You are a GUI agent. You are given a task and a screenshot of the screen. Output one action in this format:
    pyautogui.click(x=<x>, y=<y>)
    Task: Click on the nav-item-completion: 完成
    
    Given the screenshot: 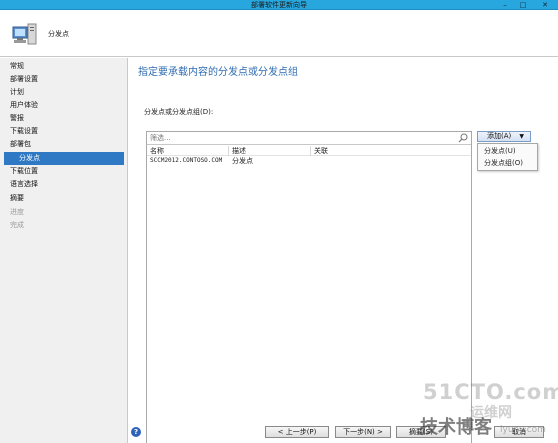 What is the action you would take?
    pyautogui.click(x=17, y=225)
    